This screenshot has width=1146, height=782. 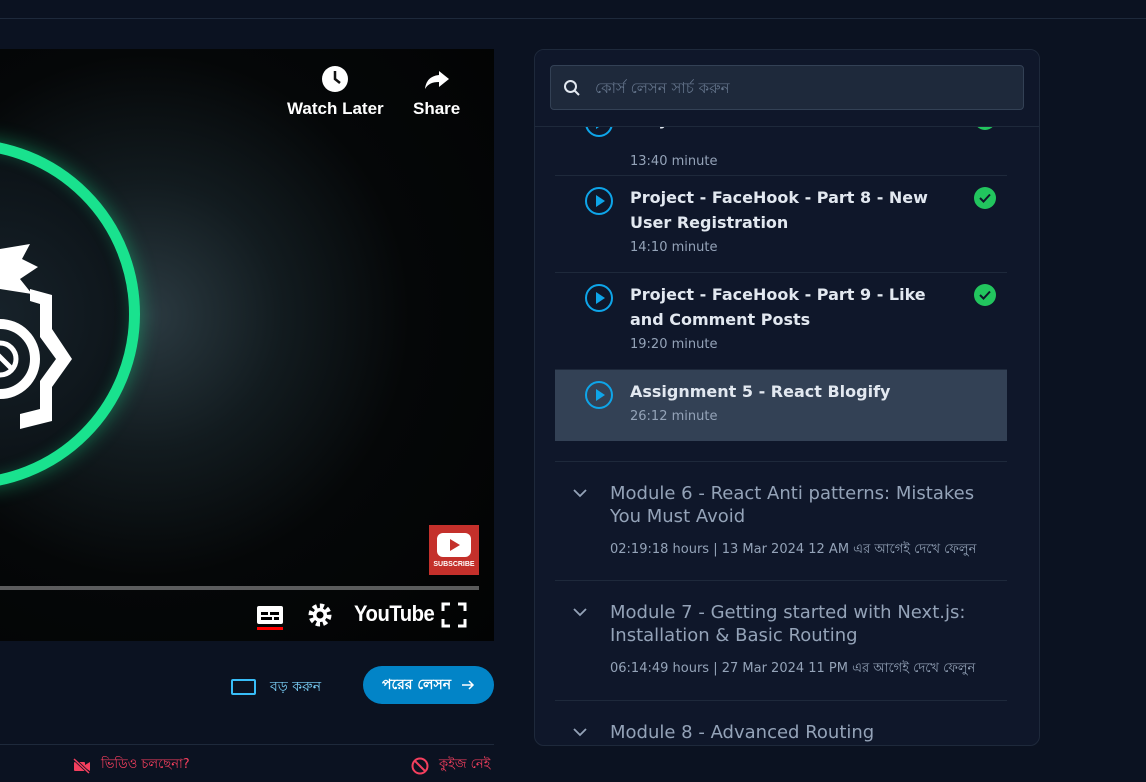 I want to click on watch-later-label: Watch Later, so click(x=335, y=108).